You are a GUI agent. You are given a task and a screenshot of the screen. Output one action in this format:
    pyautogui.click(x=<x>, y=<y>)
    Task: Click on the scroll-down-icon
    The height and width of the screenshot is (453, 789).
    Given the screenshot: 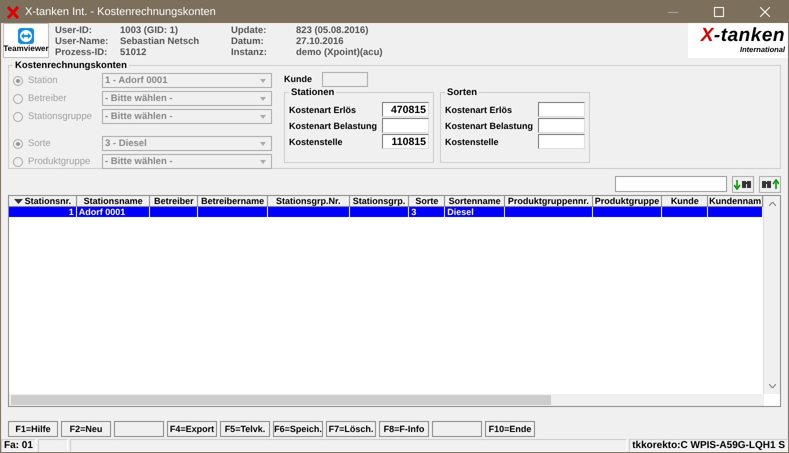 What is the action you would take?
    pyautogui.click(x=772, y=386)
    